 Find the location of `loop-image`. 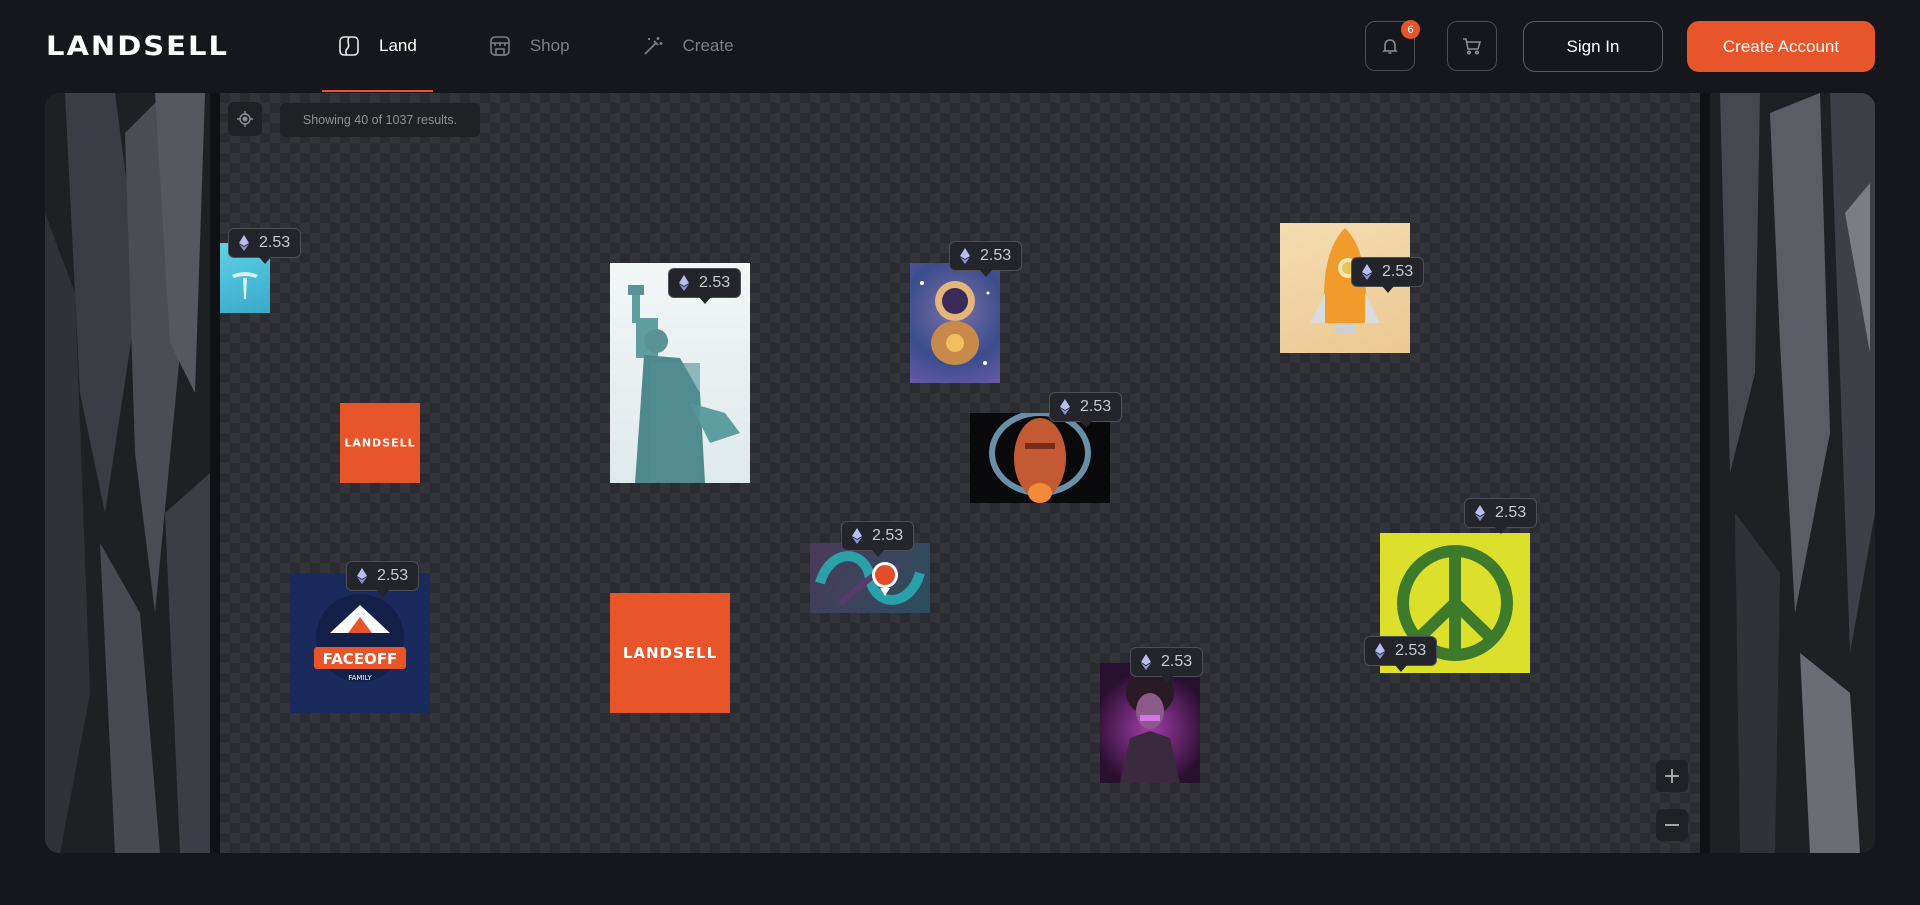

loop-image is located at coordinates (870, 578).